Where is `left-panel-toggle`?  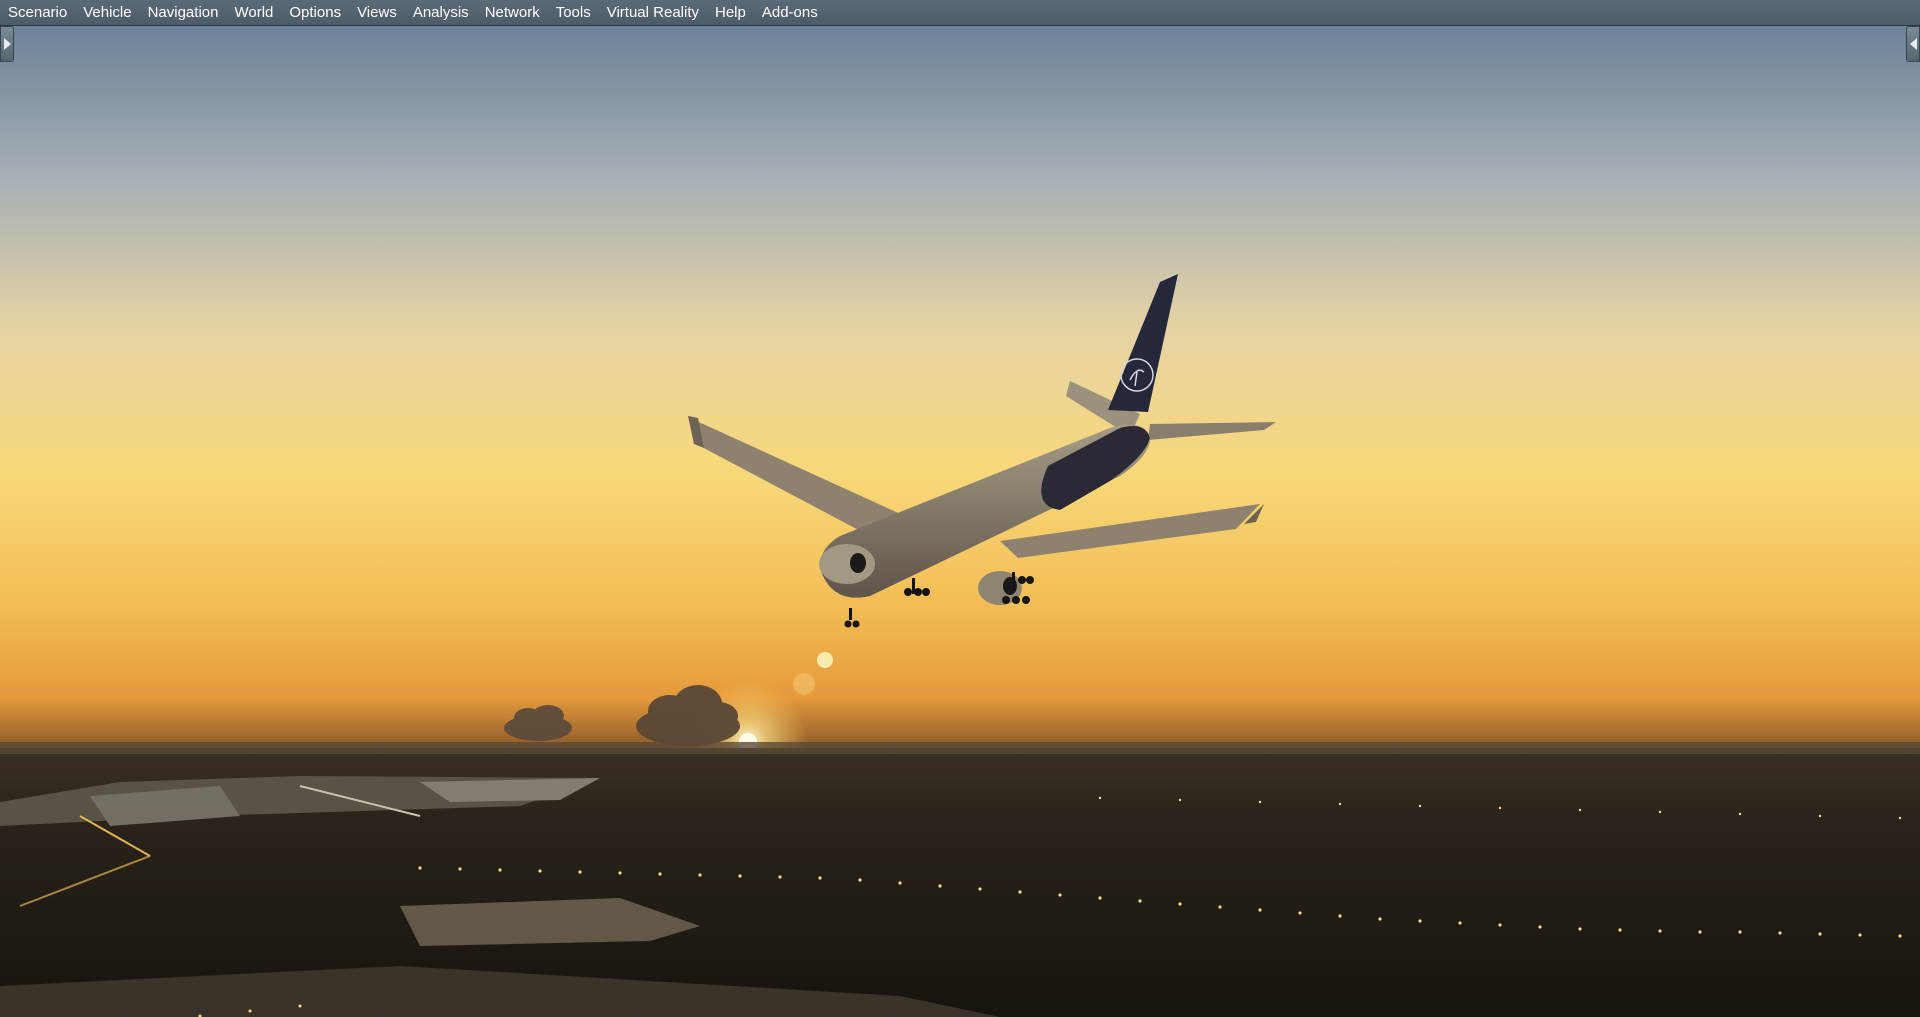
left-panel-toggle is located at coordinates (7, 44).